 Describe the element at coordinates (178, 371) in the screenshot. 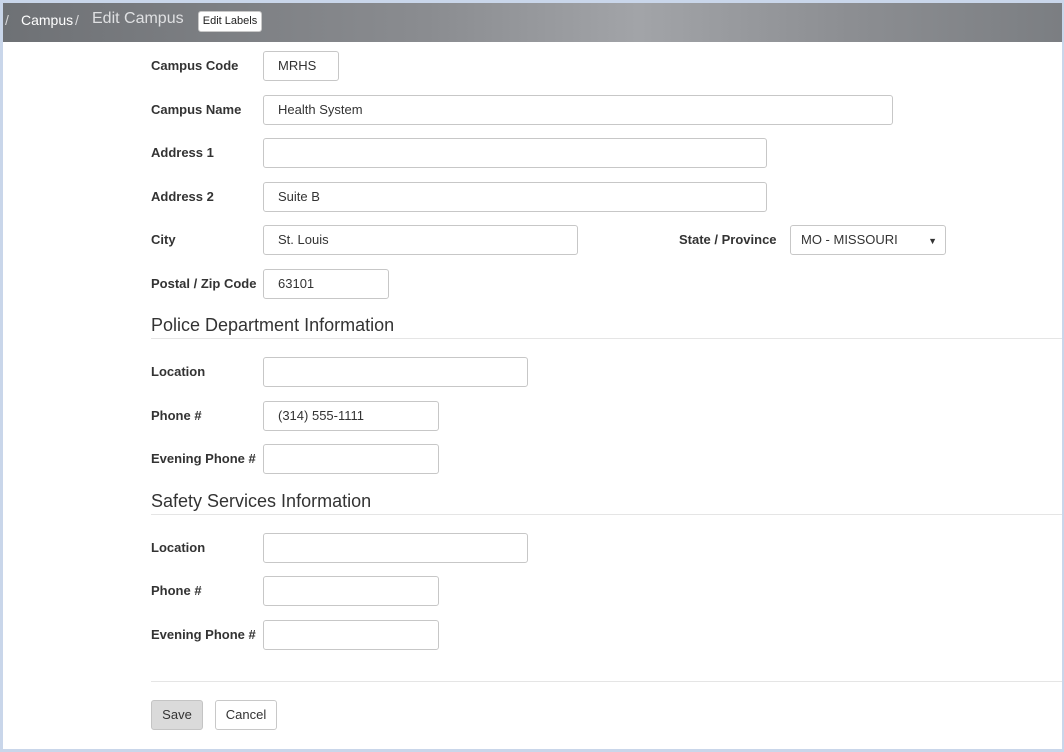

I see `police-location-label: Location` at that location.